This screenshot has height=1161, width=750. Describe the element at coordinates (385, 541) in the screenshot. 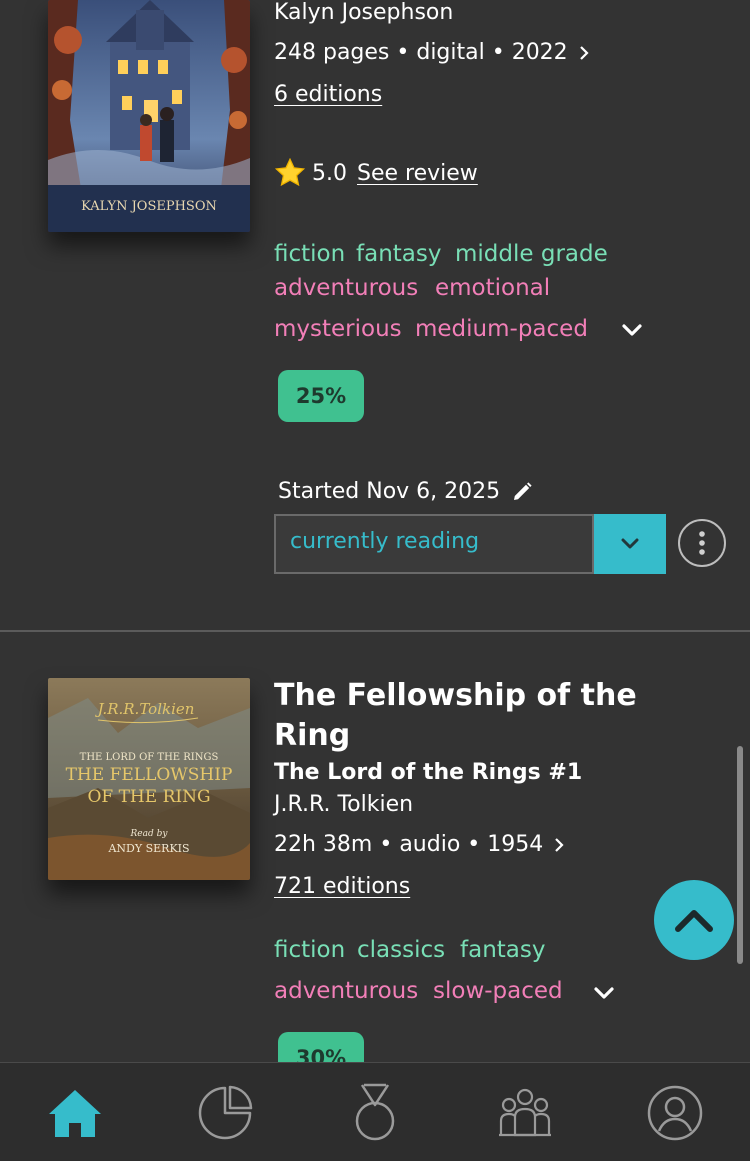

I see `status-value: currently reading` at that location.